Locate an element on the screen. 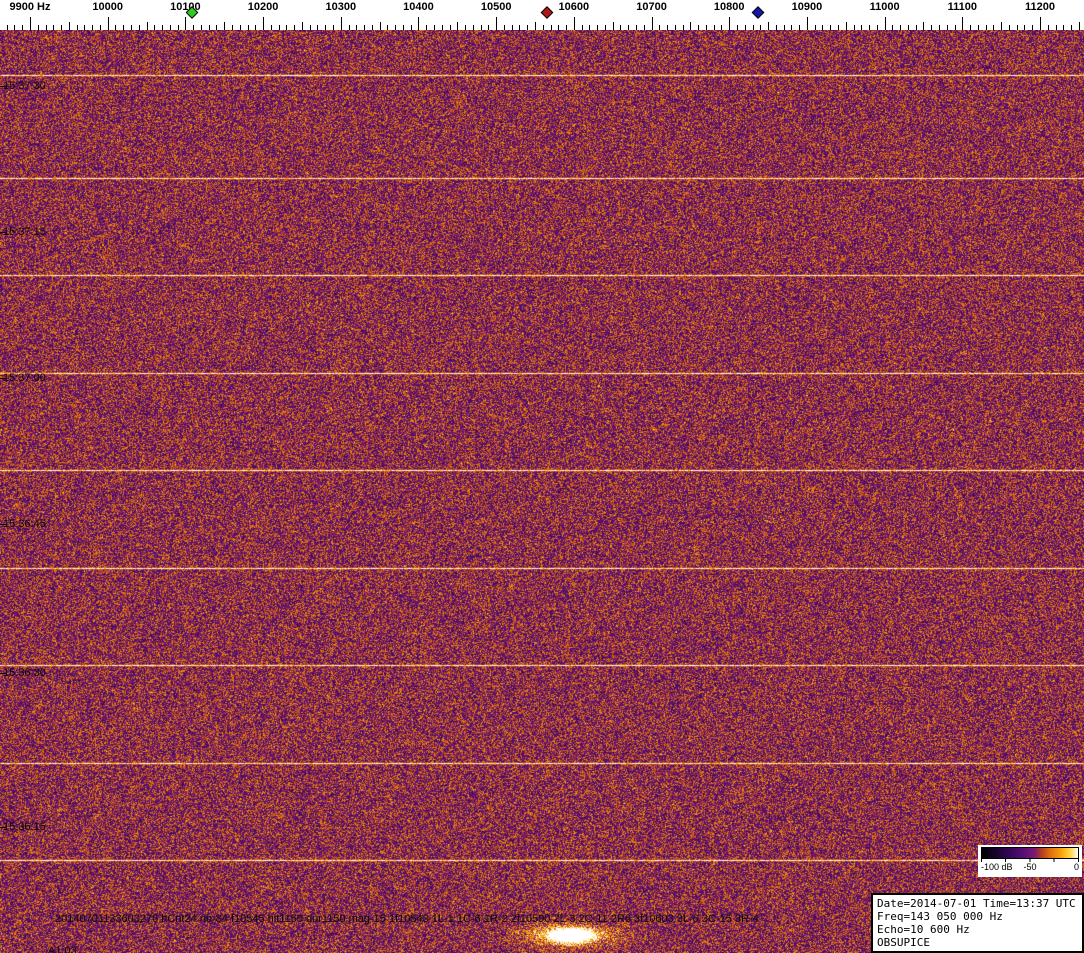 This screenshot has width=1084, height=953. info-date-time: Date=2014-07-01 Time=13:37 UTC is located at coordinates (976, 903).